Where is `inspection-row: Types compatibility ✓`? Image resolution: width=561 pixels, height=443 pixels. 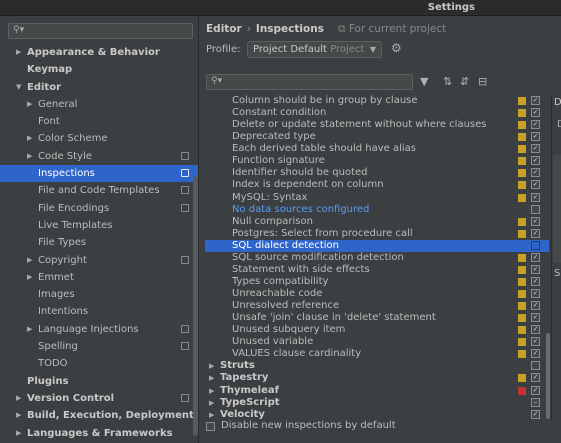 inspection-row: Types compatibility ✓ is located at coordinates (377, 282).